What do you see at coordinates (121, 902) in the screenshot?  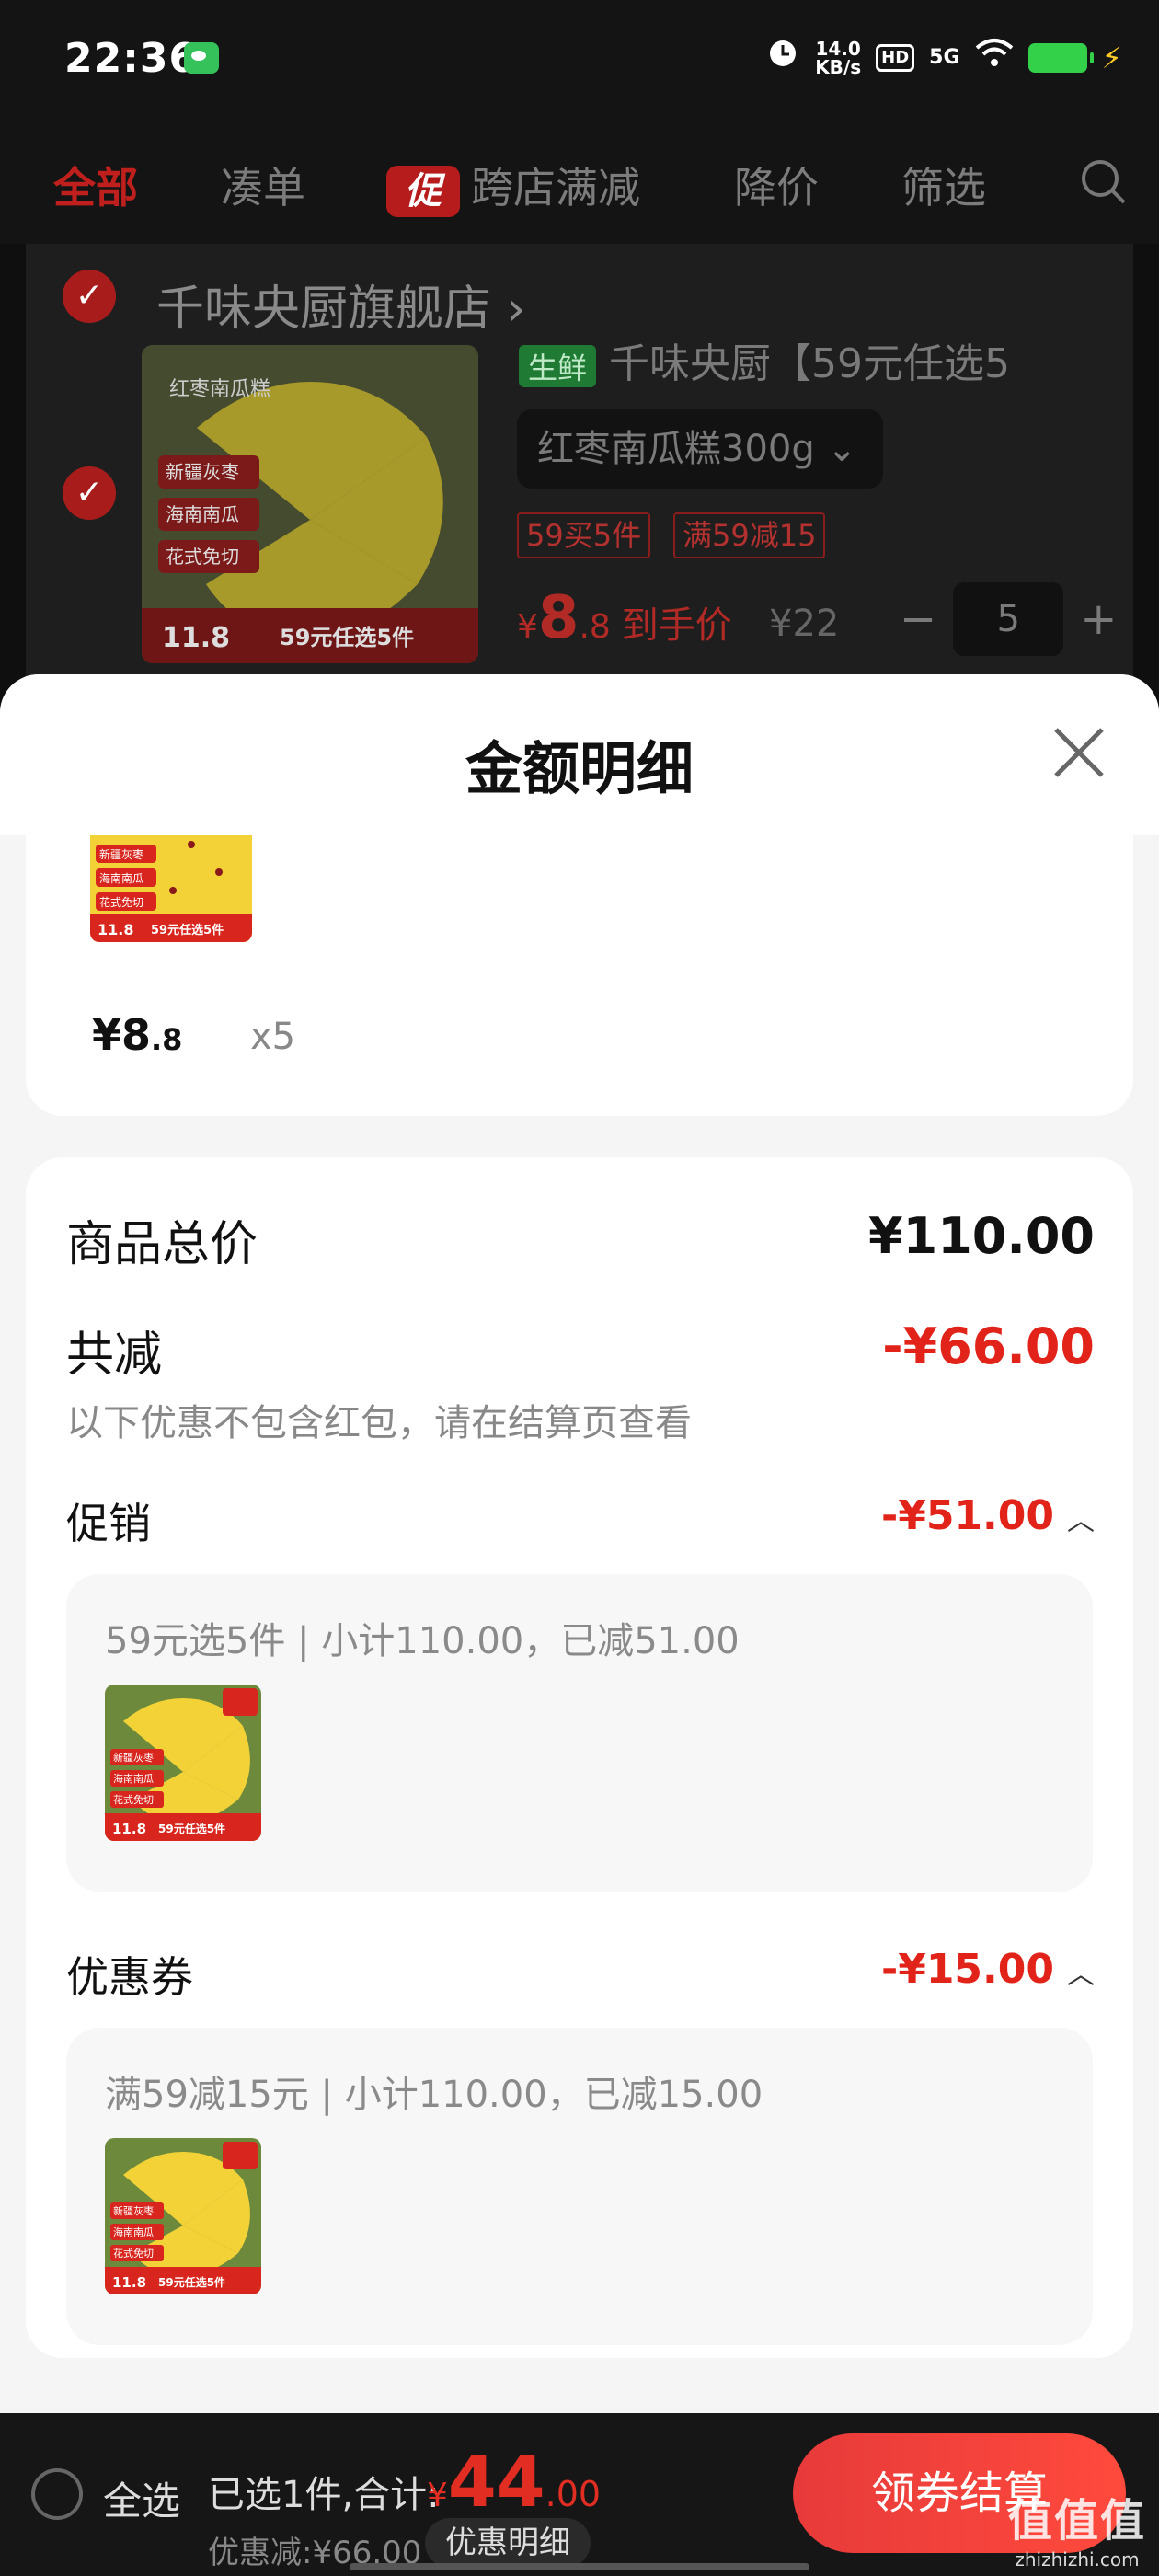 I see `item-thumb-feature-3: 花式免切` at bounding box center [121, 902].